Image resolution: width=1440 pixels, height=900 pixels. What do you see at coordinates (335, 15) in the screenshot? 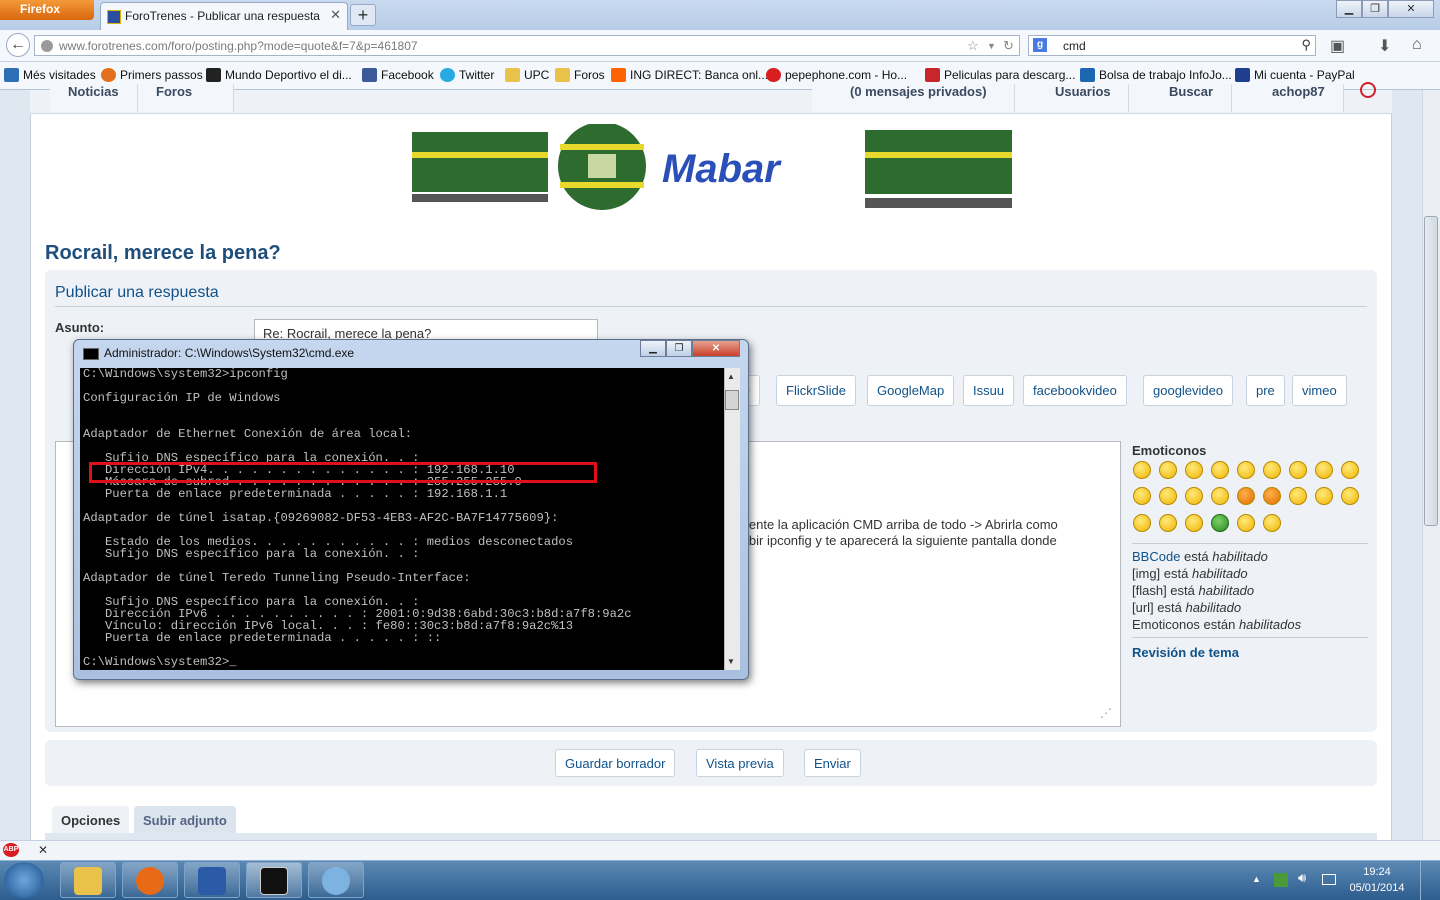
I see `close-tab-icon: ✕` at bounding box center [335, 15].